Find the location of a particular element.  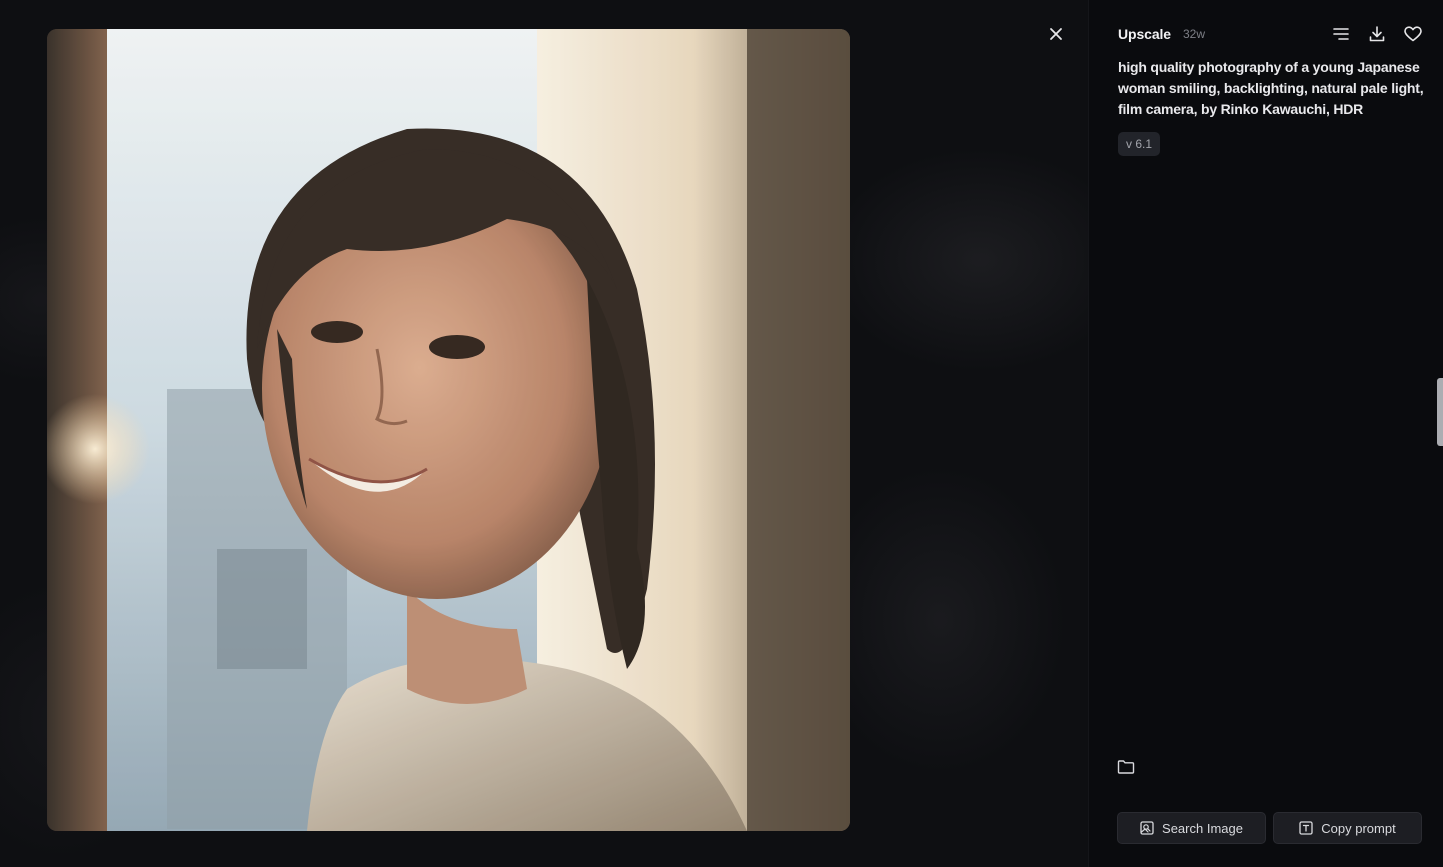

close-button is located at coordinates (1056, 34).